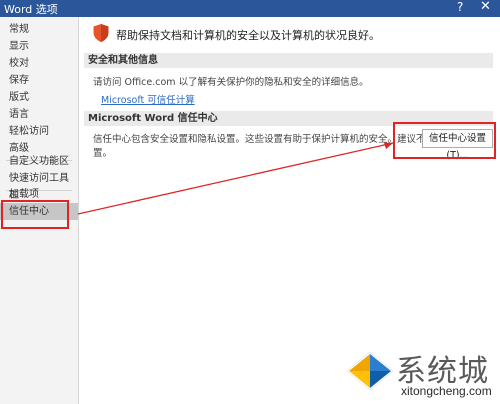 The height and width of the screenshot is (404, 500). What do you see at coordinates (31, 9) in the screenshot?
I see `window-title: Word 选项` at bounding box center [31, 9].